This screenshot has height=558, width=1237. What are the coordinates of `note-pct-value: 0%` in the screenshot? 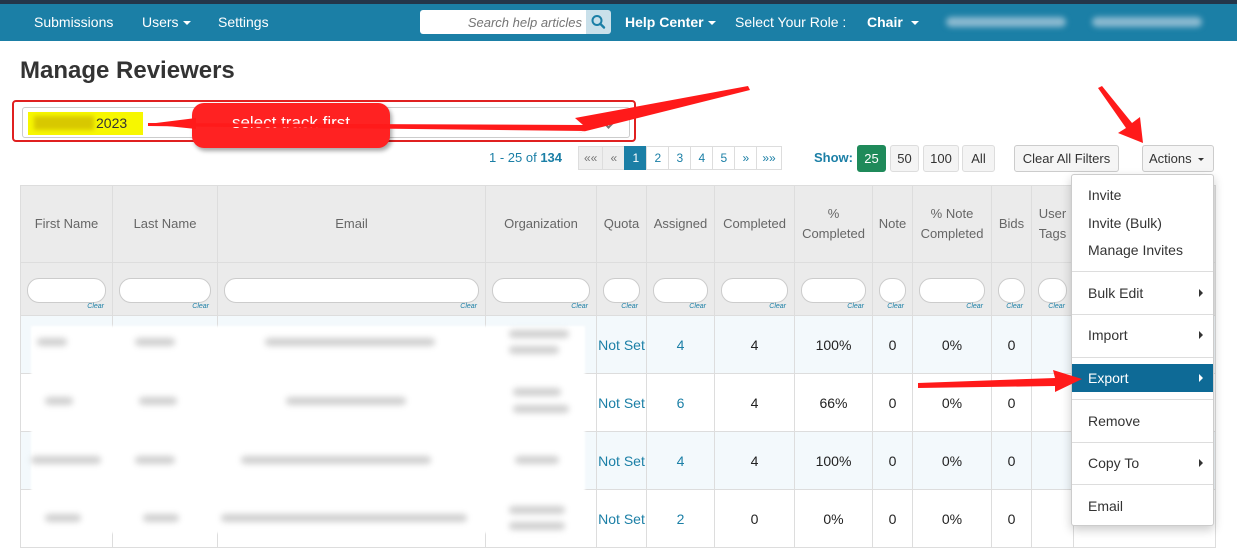 It's located at (952, 518).